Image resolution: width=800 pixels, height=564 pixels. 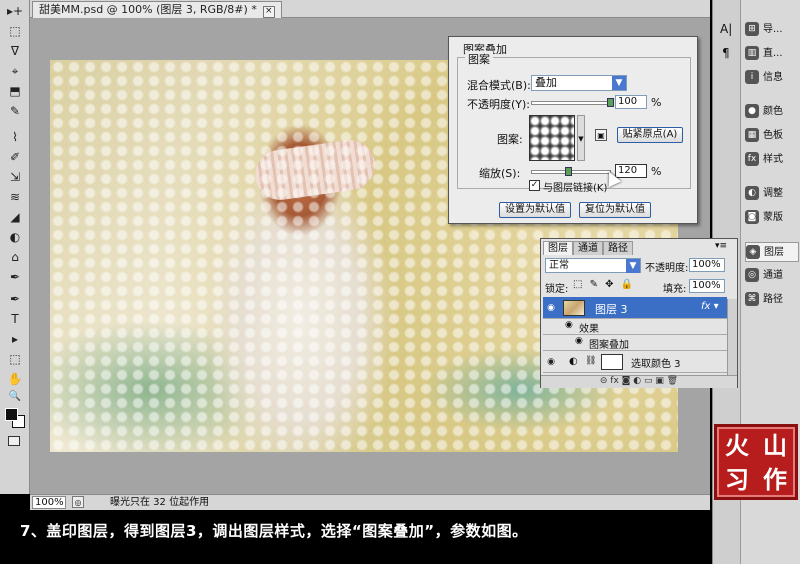 What do you see at coordinates (11, 414) in the screenshot?
I see `foreground-color-swatch` at bounding box center [11, 414].